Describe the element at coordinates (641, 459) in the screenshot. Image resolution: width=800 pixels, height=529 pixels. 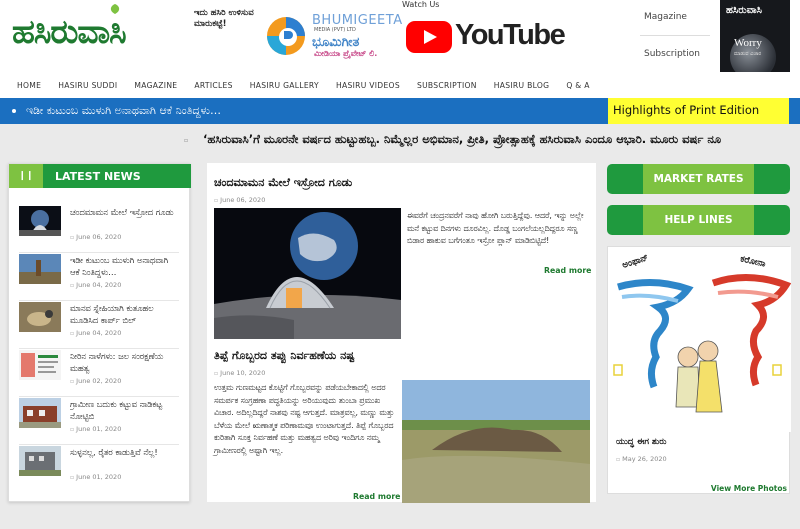
I see `cartoon-date: ▫ May 26, 2020` at that location.